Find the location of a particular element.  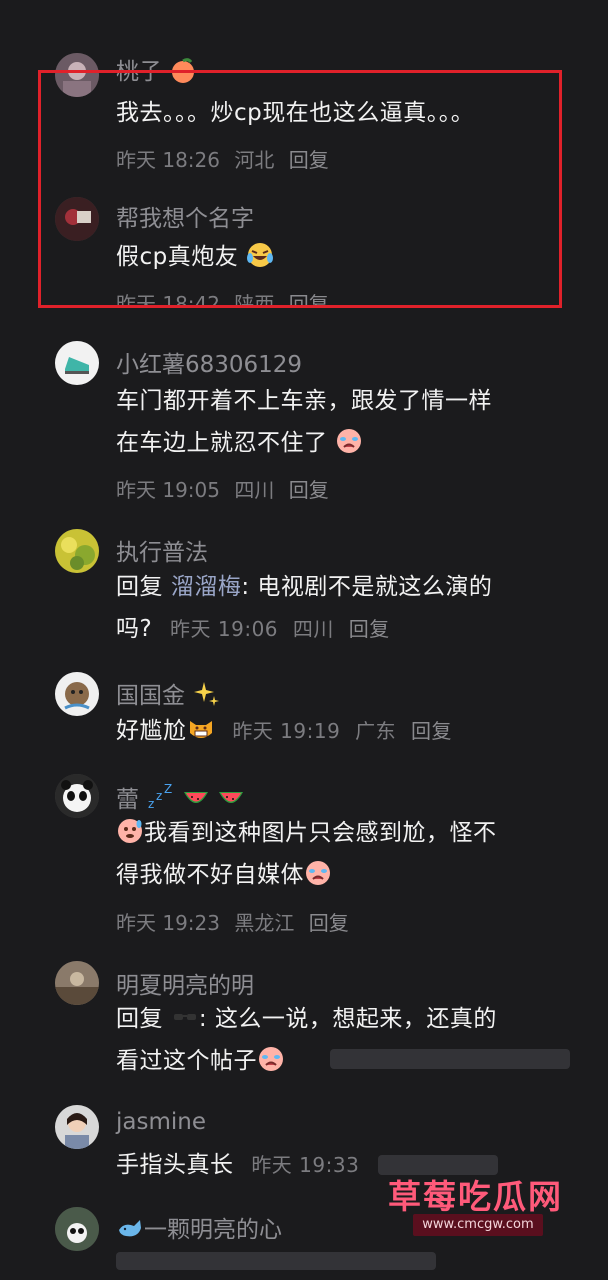

comment-meta: 昨天 19:06 四川 回复 is located at coordinates (284, 629).